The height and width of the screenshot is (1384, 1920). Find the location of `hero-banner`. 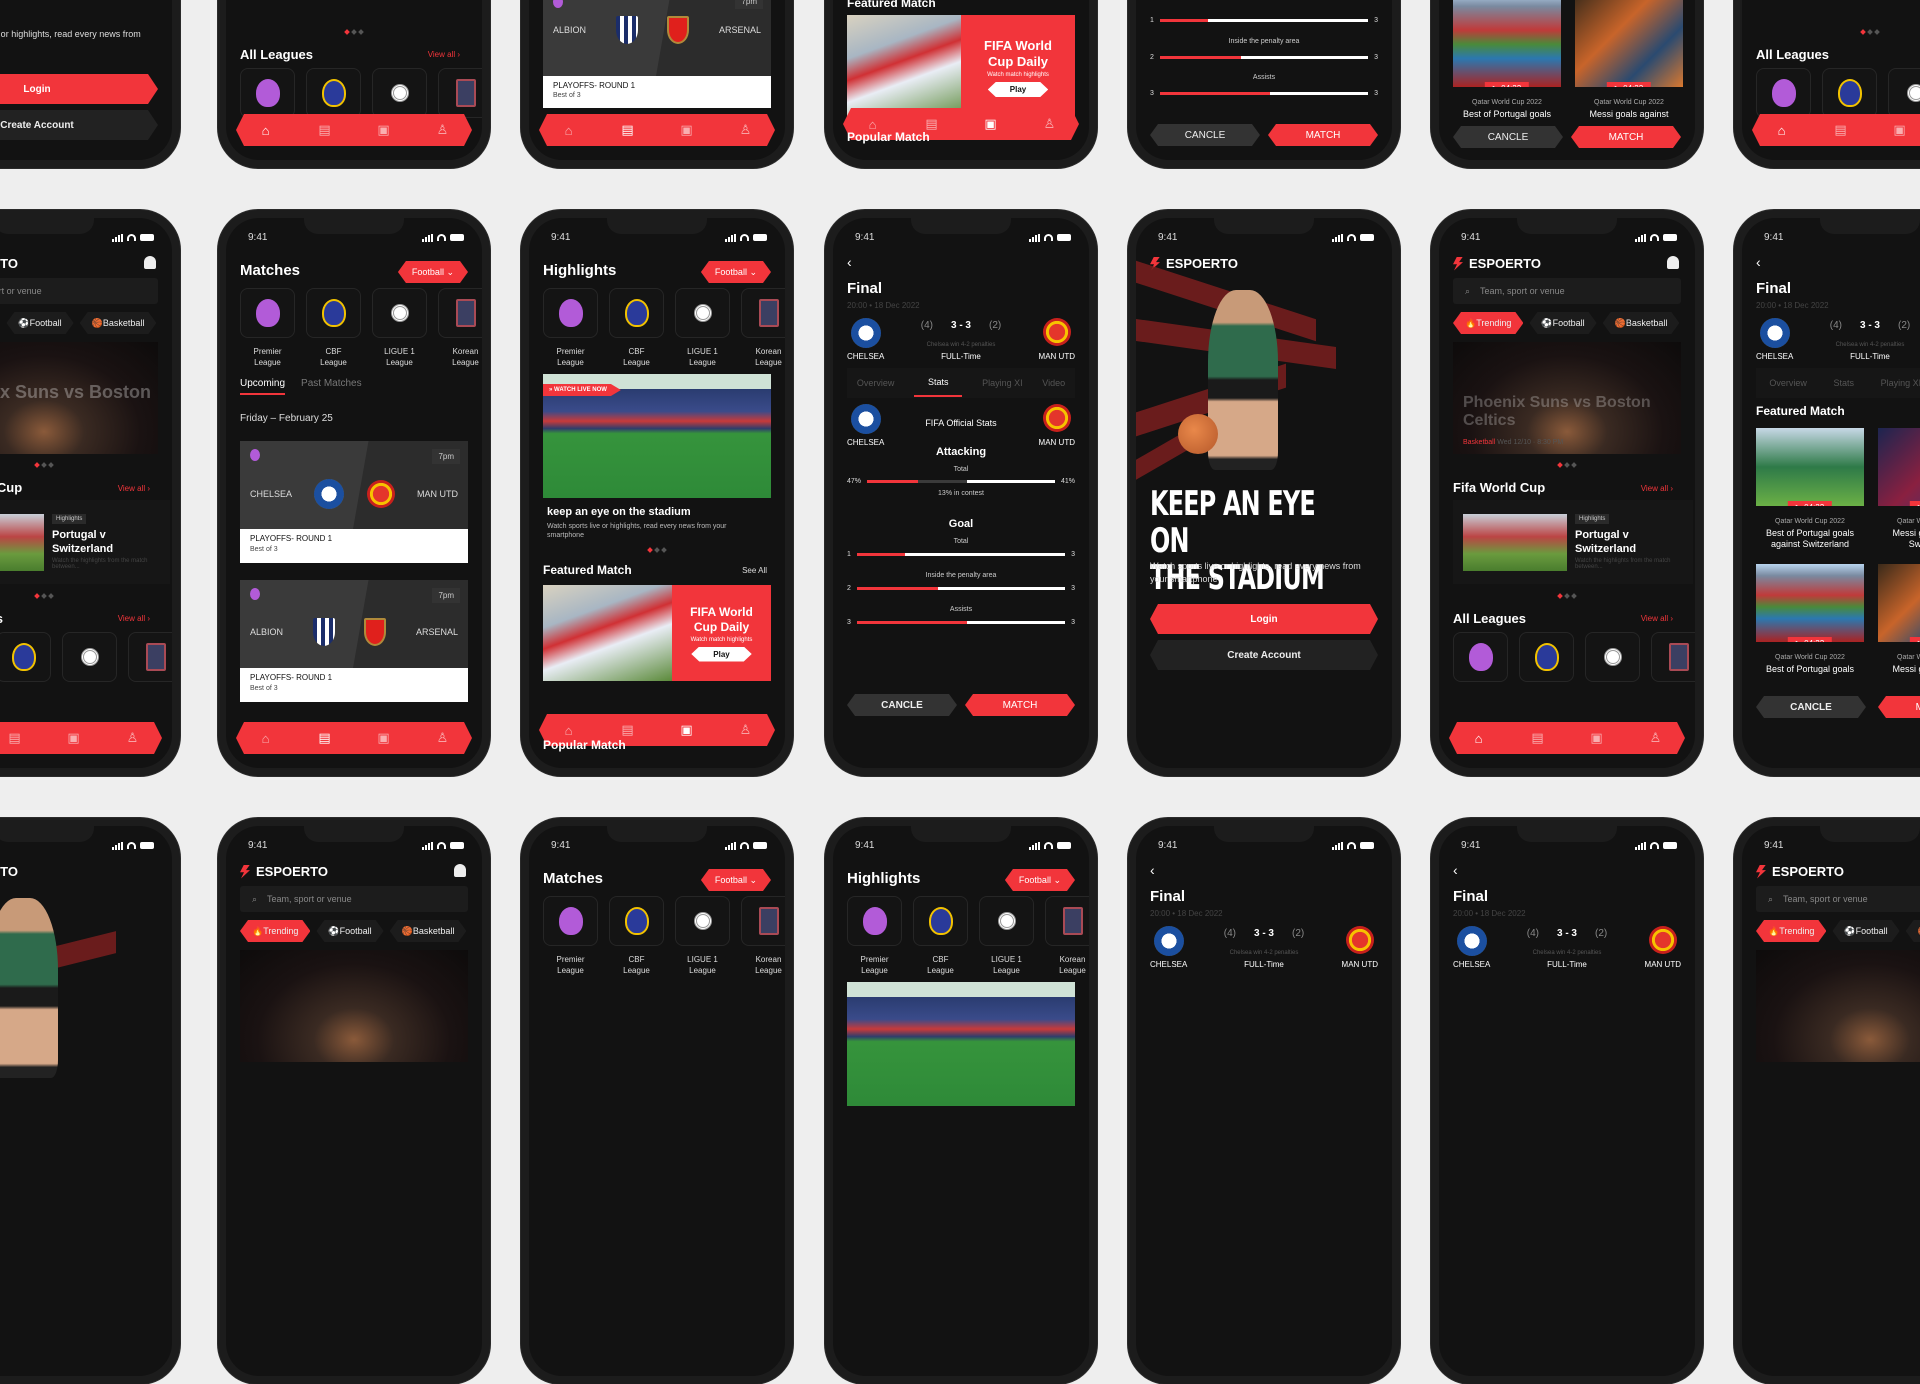

hero-banner is located at coordinates (354, 1006).